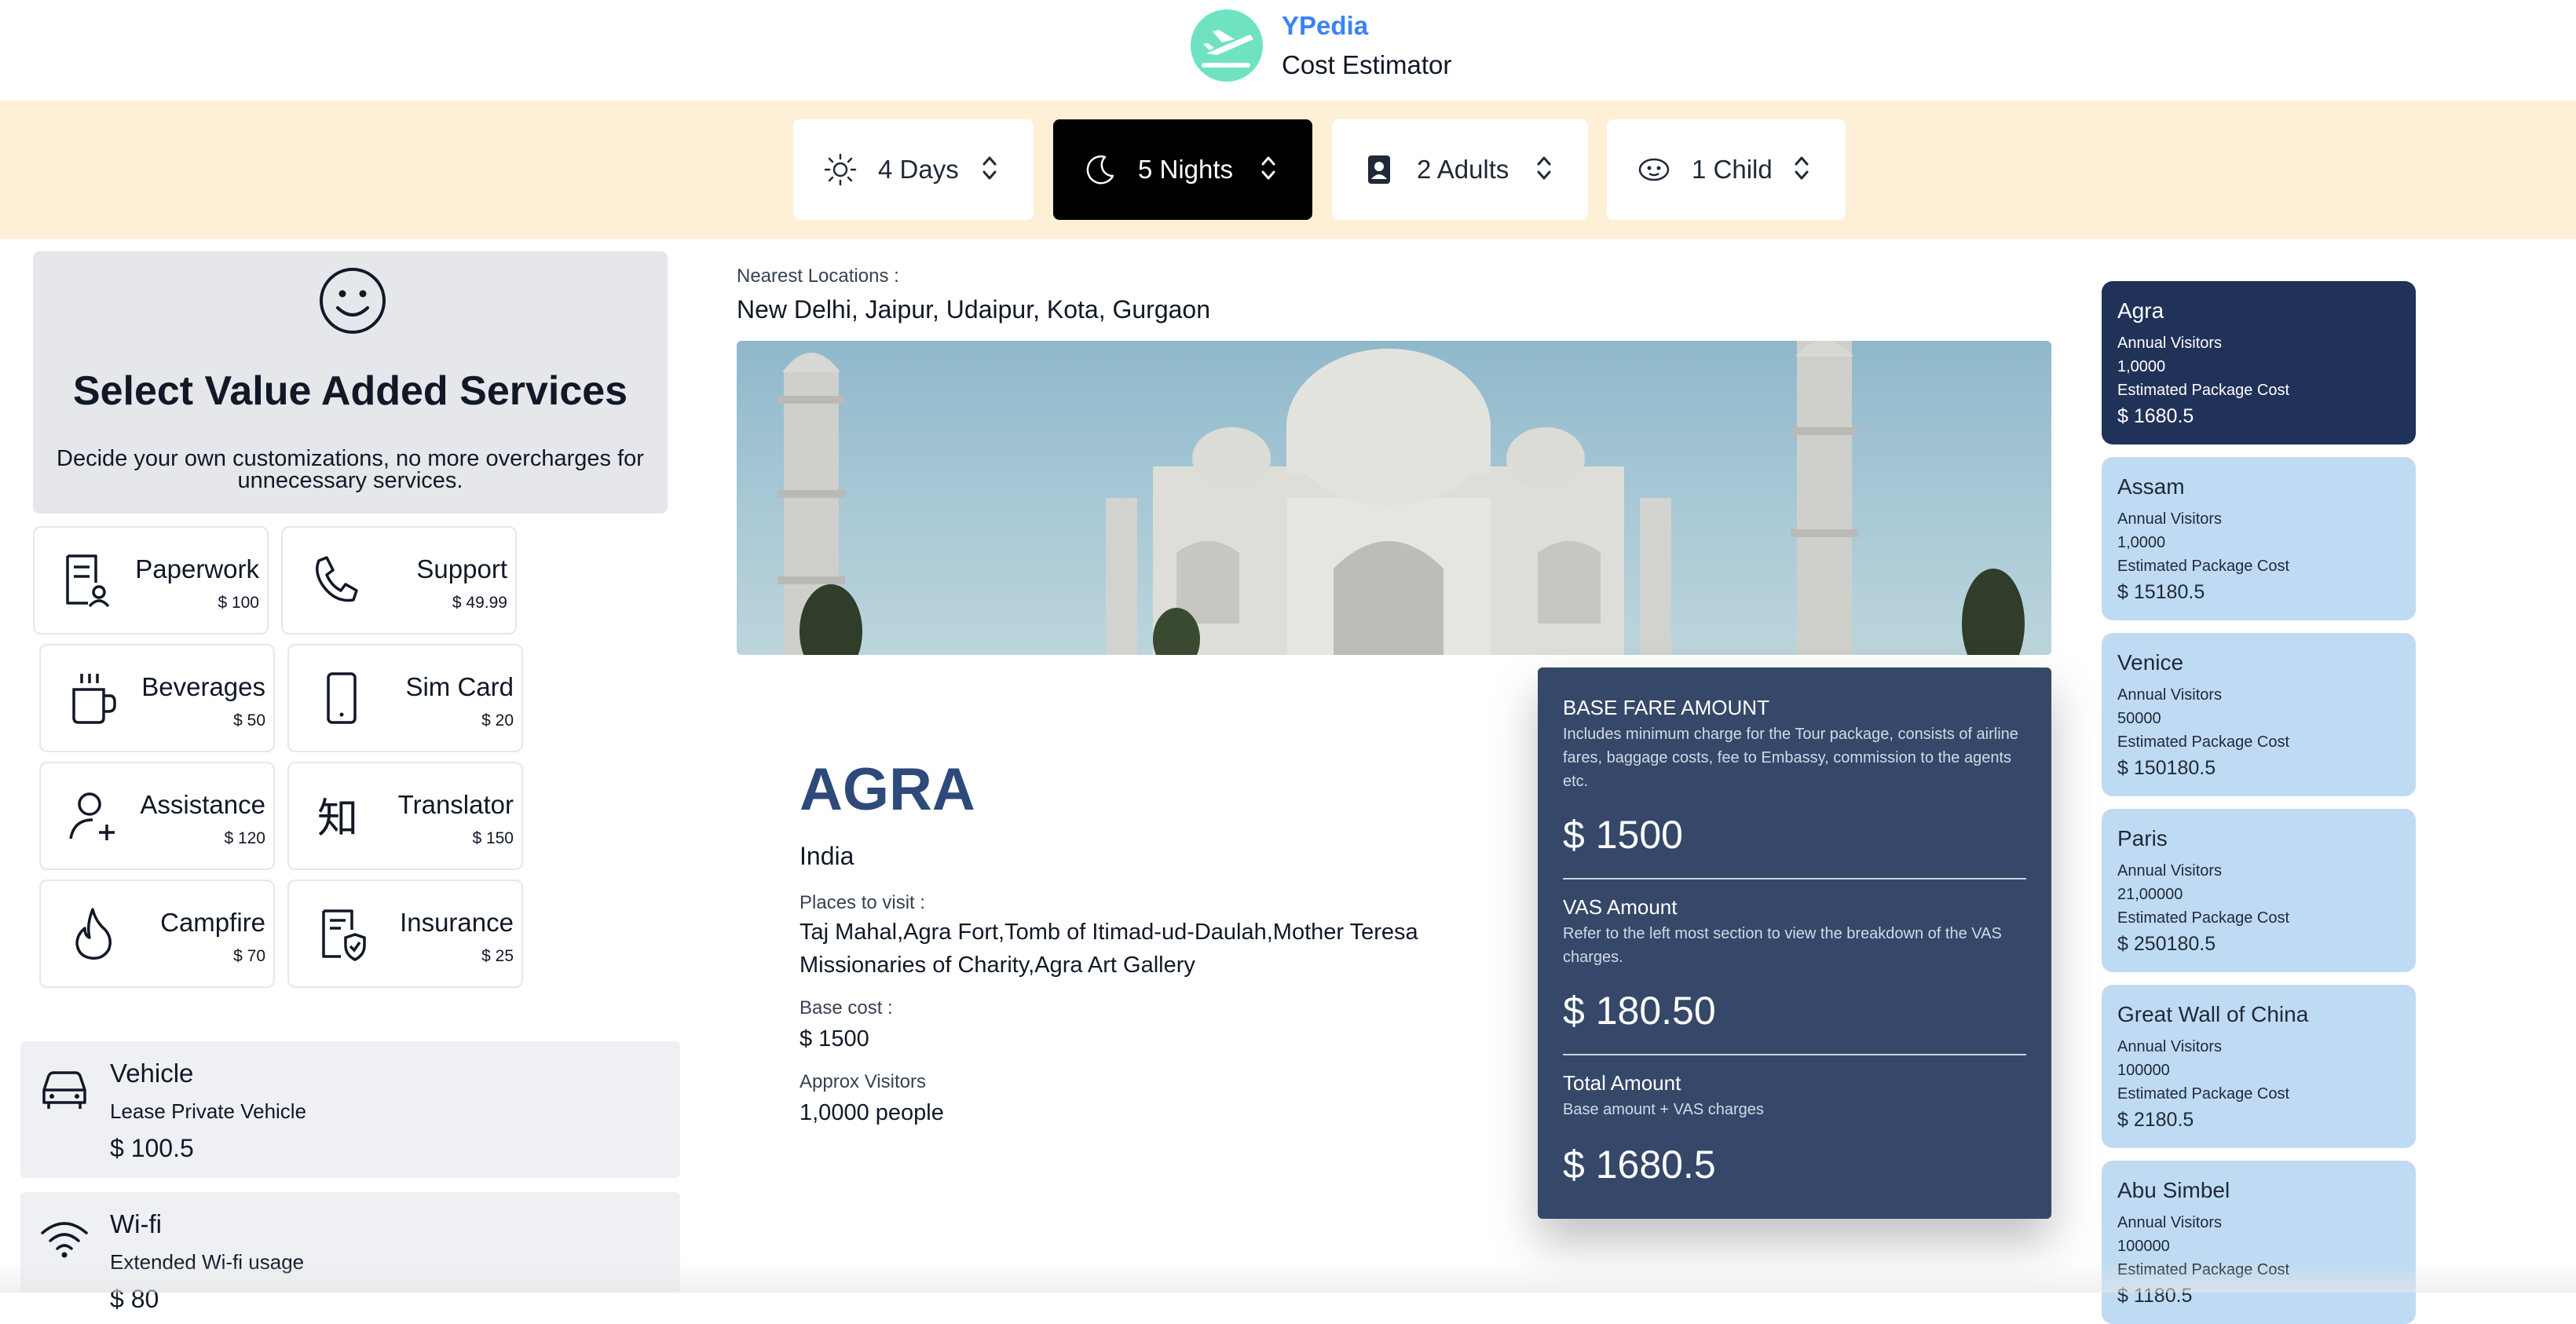 This screenshot has height=1324, width=2576. What do you see at coordinates (1227, 45) in the screenshot?
I see `plane-logo-icon` at bounding box center [1227, 45].